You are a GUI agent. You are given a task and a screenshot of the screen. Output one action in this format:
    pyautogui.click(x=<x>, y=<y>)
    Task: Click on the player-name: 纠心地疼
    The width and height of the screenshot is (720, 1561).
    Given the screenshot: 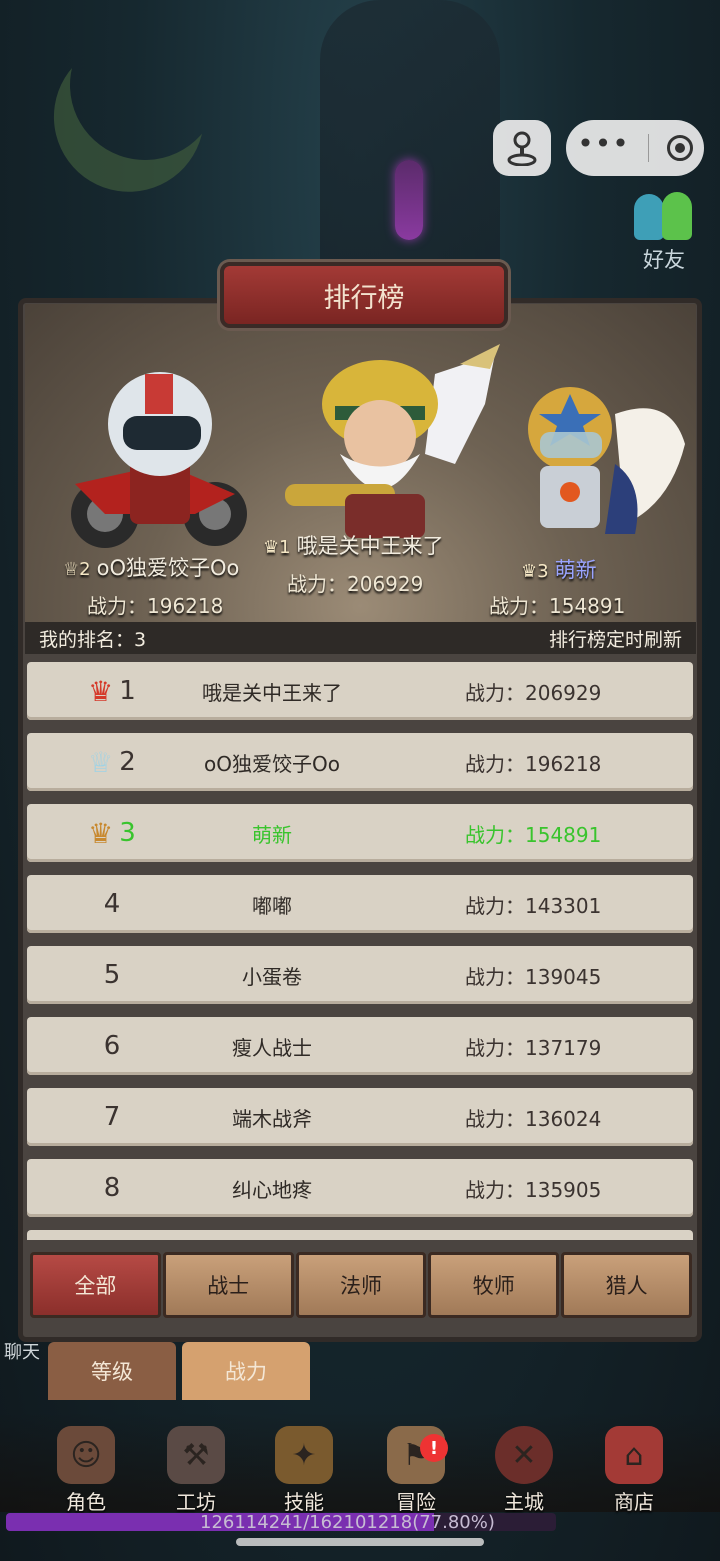 What is the action you would take?
    pyautogui.click(x=272, y=1189)
    